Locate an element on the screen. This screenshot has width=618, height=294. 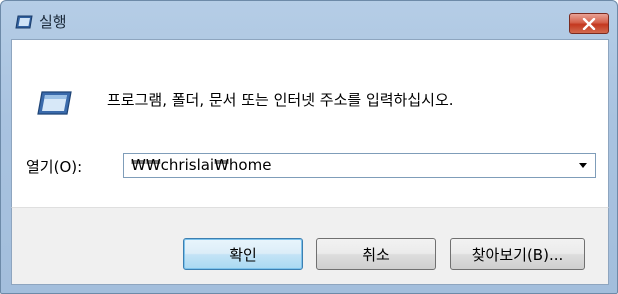
open-input-value: ₩₩chrislai₩home is located at coordinates (201, 165).